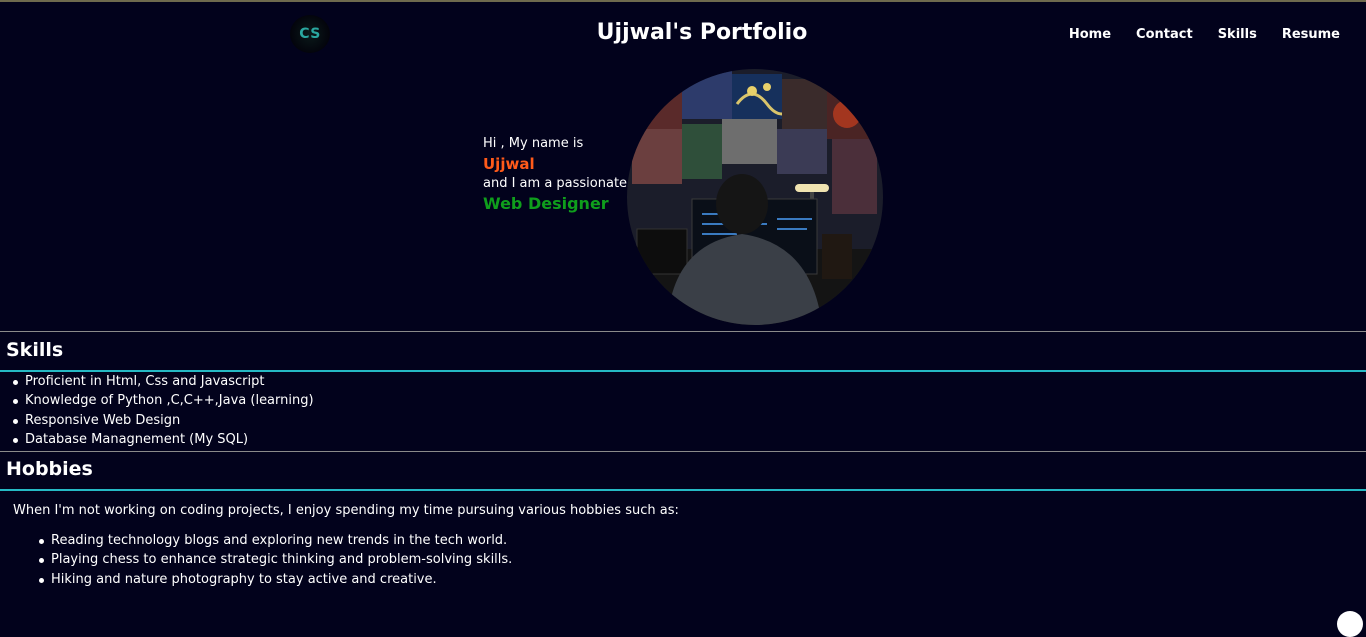  I want to click on intro-tagline: and I am a passionate, so click(555, 183).